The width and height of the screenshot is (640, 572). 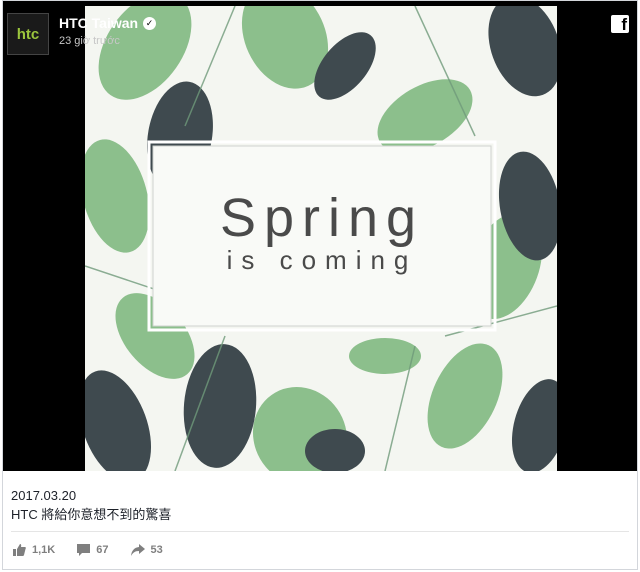 I want to click on logo-text: htc, so click(x=28, y=34).